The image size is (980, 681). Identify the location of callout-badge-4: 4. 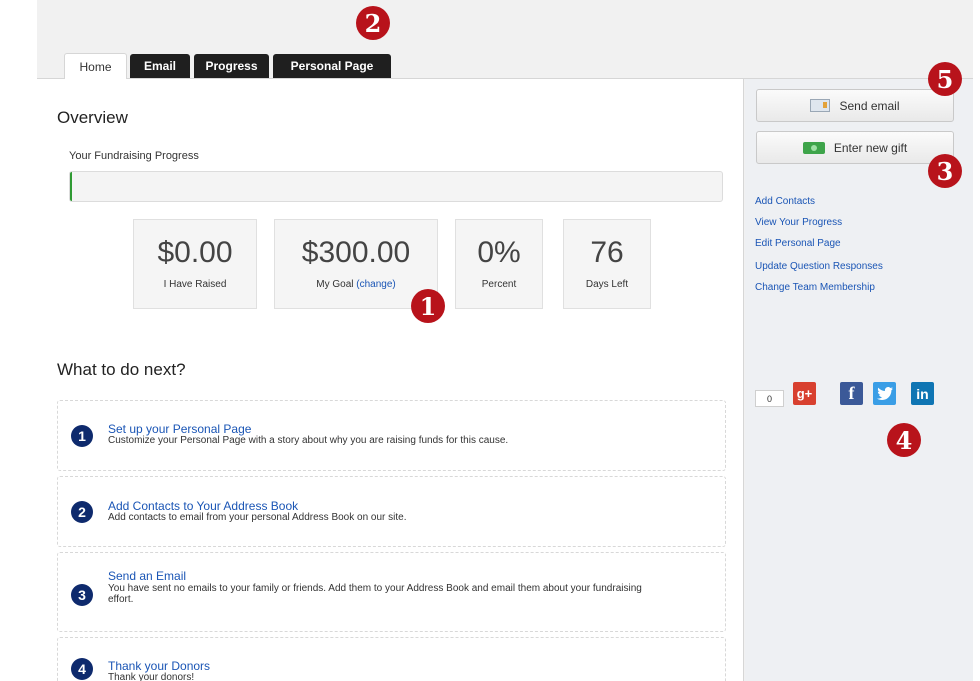
(904, 440).